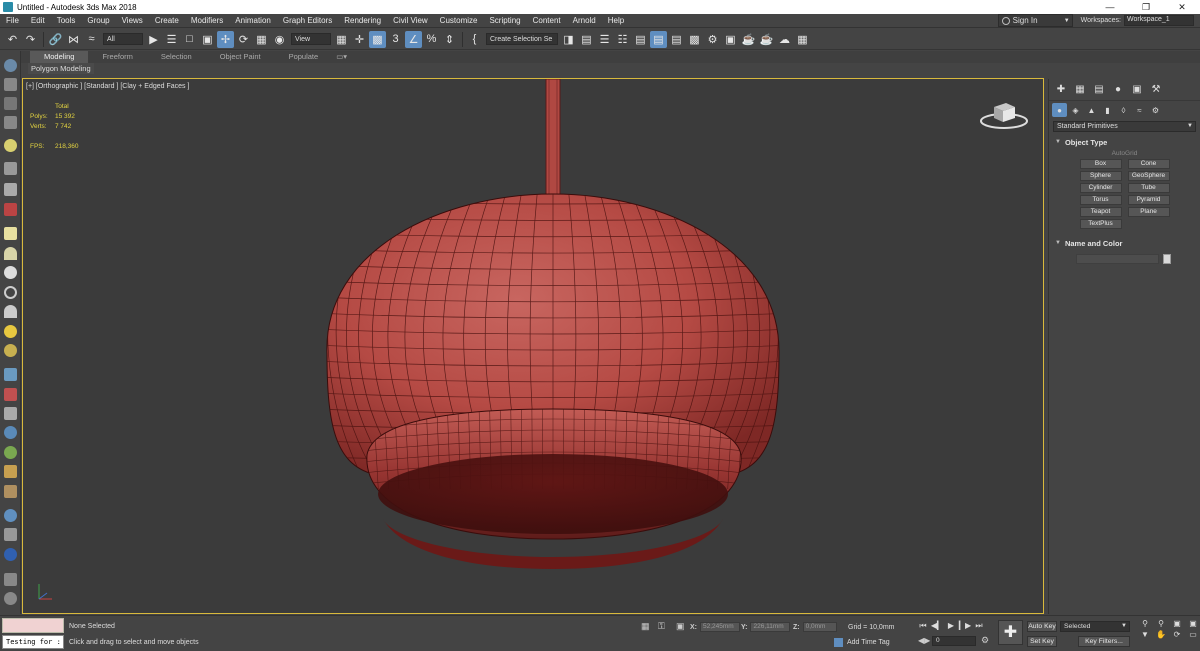 The width and height of the screenshot is (1200, 651). What do you see at coordinates (1145, 634) in the screenshot?
I see `field-of-view-icon: ▼` at bounding box center [1145, 634].